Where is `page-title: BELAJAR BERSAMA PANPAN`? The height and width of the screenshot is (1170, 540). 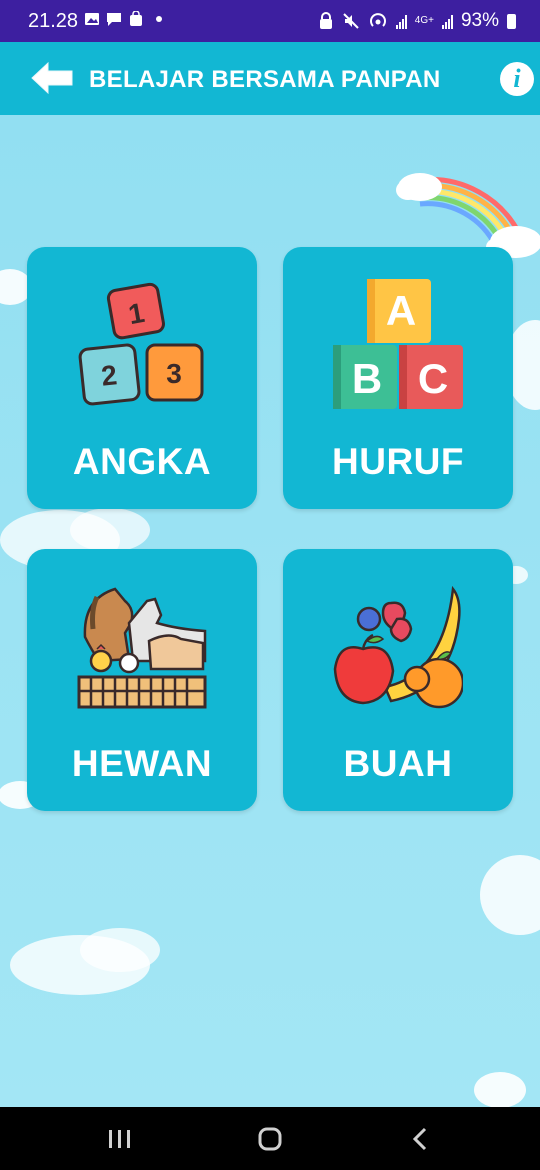 page-title: BELAJAR BERSAMA PANPAN is located at coordinates (265, 79).